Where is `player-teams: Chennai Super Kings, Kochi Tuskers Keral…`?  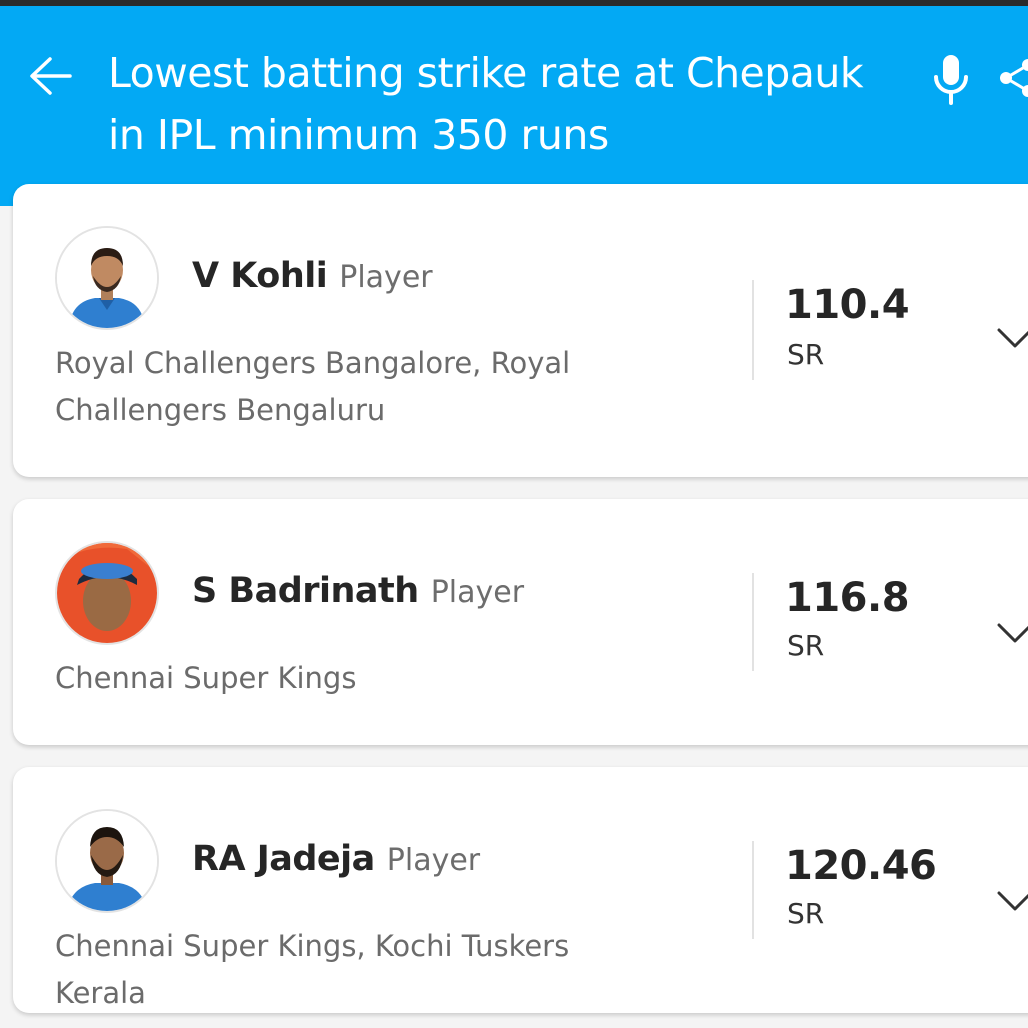
player-teams: Chennai Super Kings, Kochi Tuskers Keral… is located at coordinates (312, 969).